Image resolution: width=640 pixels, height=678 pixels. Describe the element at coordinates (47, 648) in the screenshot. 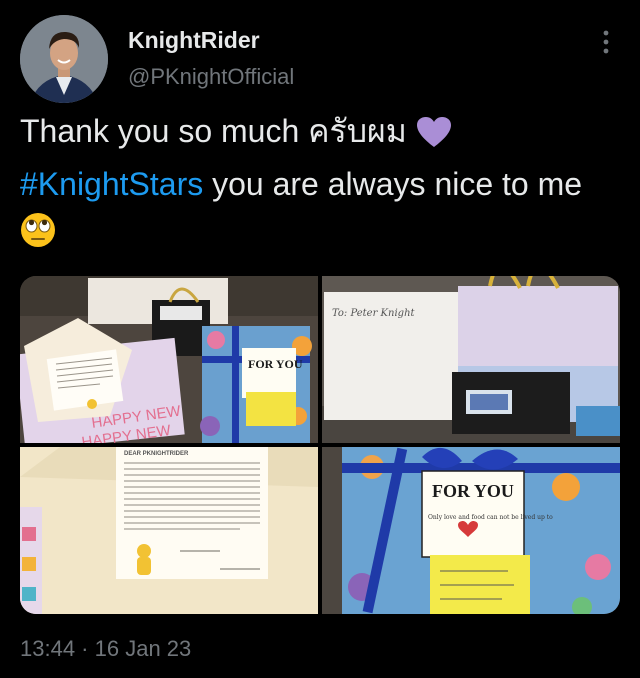

I see `tweet-time: 13:44` at that location.